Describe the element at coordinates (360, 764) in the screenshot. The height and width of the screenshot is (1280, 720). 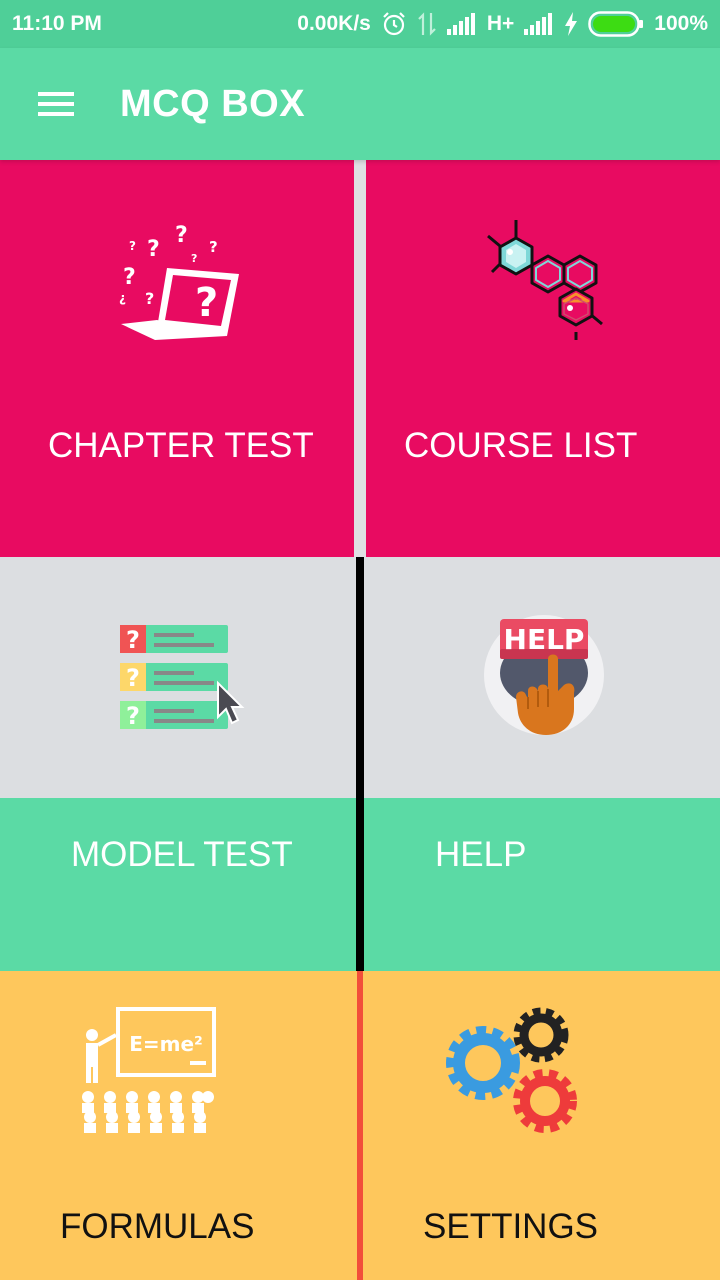
I see `divider-middle` at that location.